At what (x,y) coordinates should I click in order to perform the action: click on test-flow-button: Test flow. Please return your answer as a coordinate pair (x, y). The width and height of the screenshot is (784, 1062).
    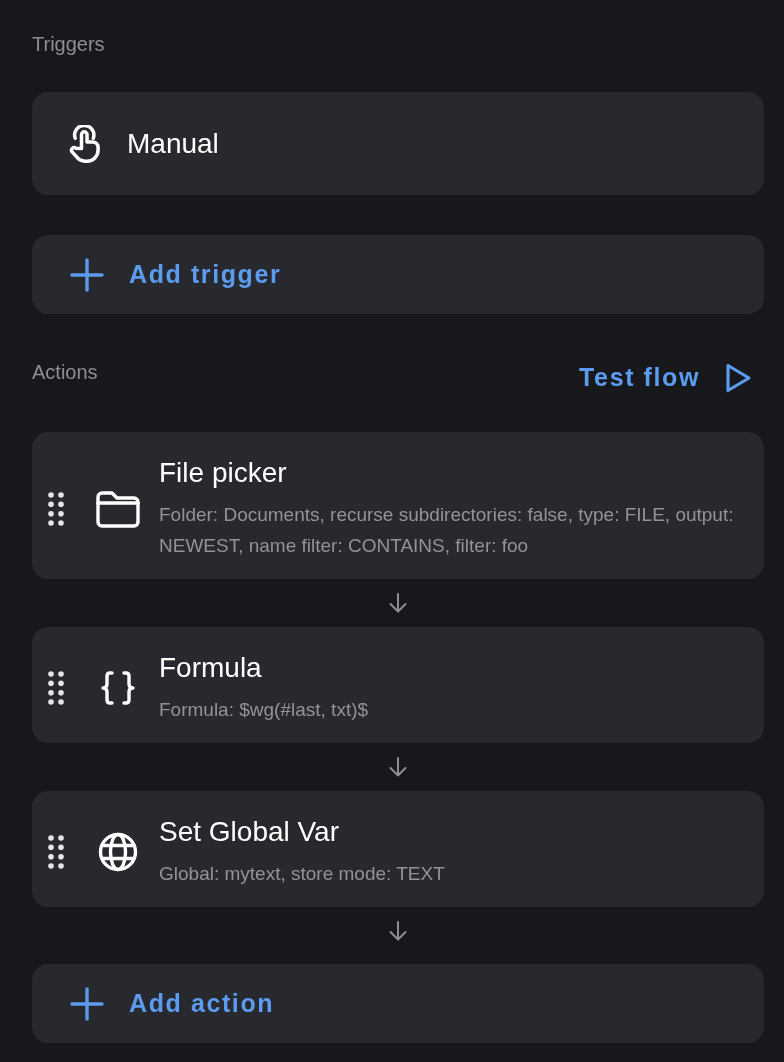
    Looking at the image, I should click on (667, 378).